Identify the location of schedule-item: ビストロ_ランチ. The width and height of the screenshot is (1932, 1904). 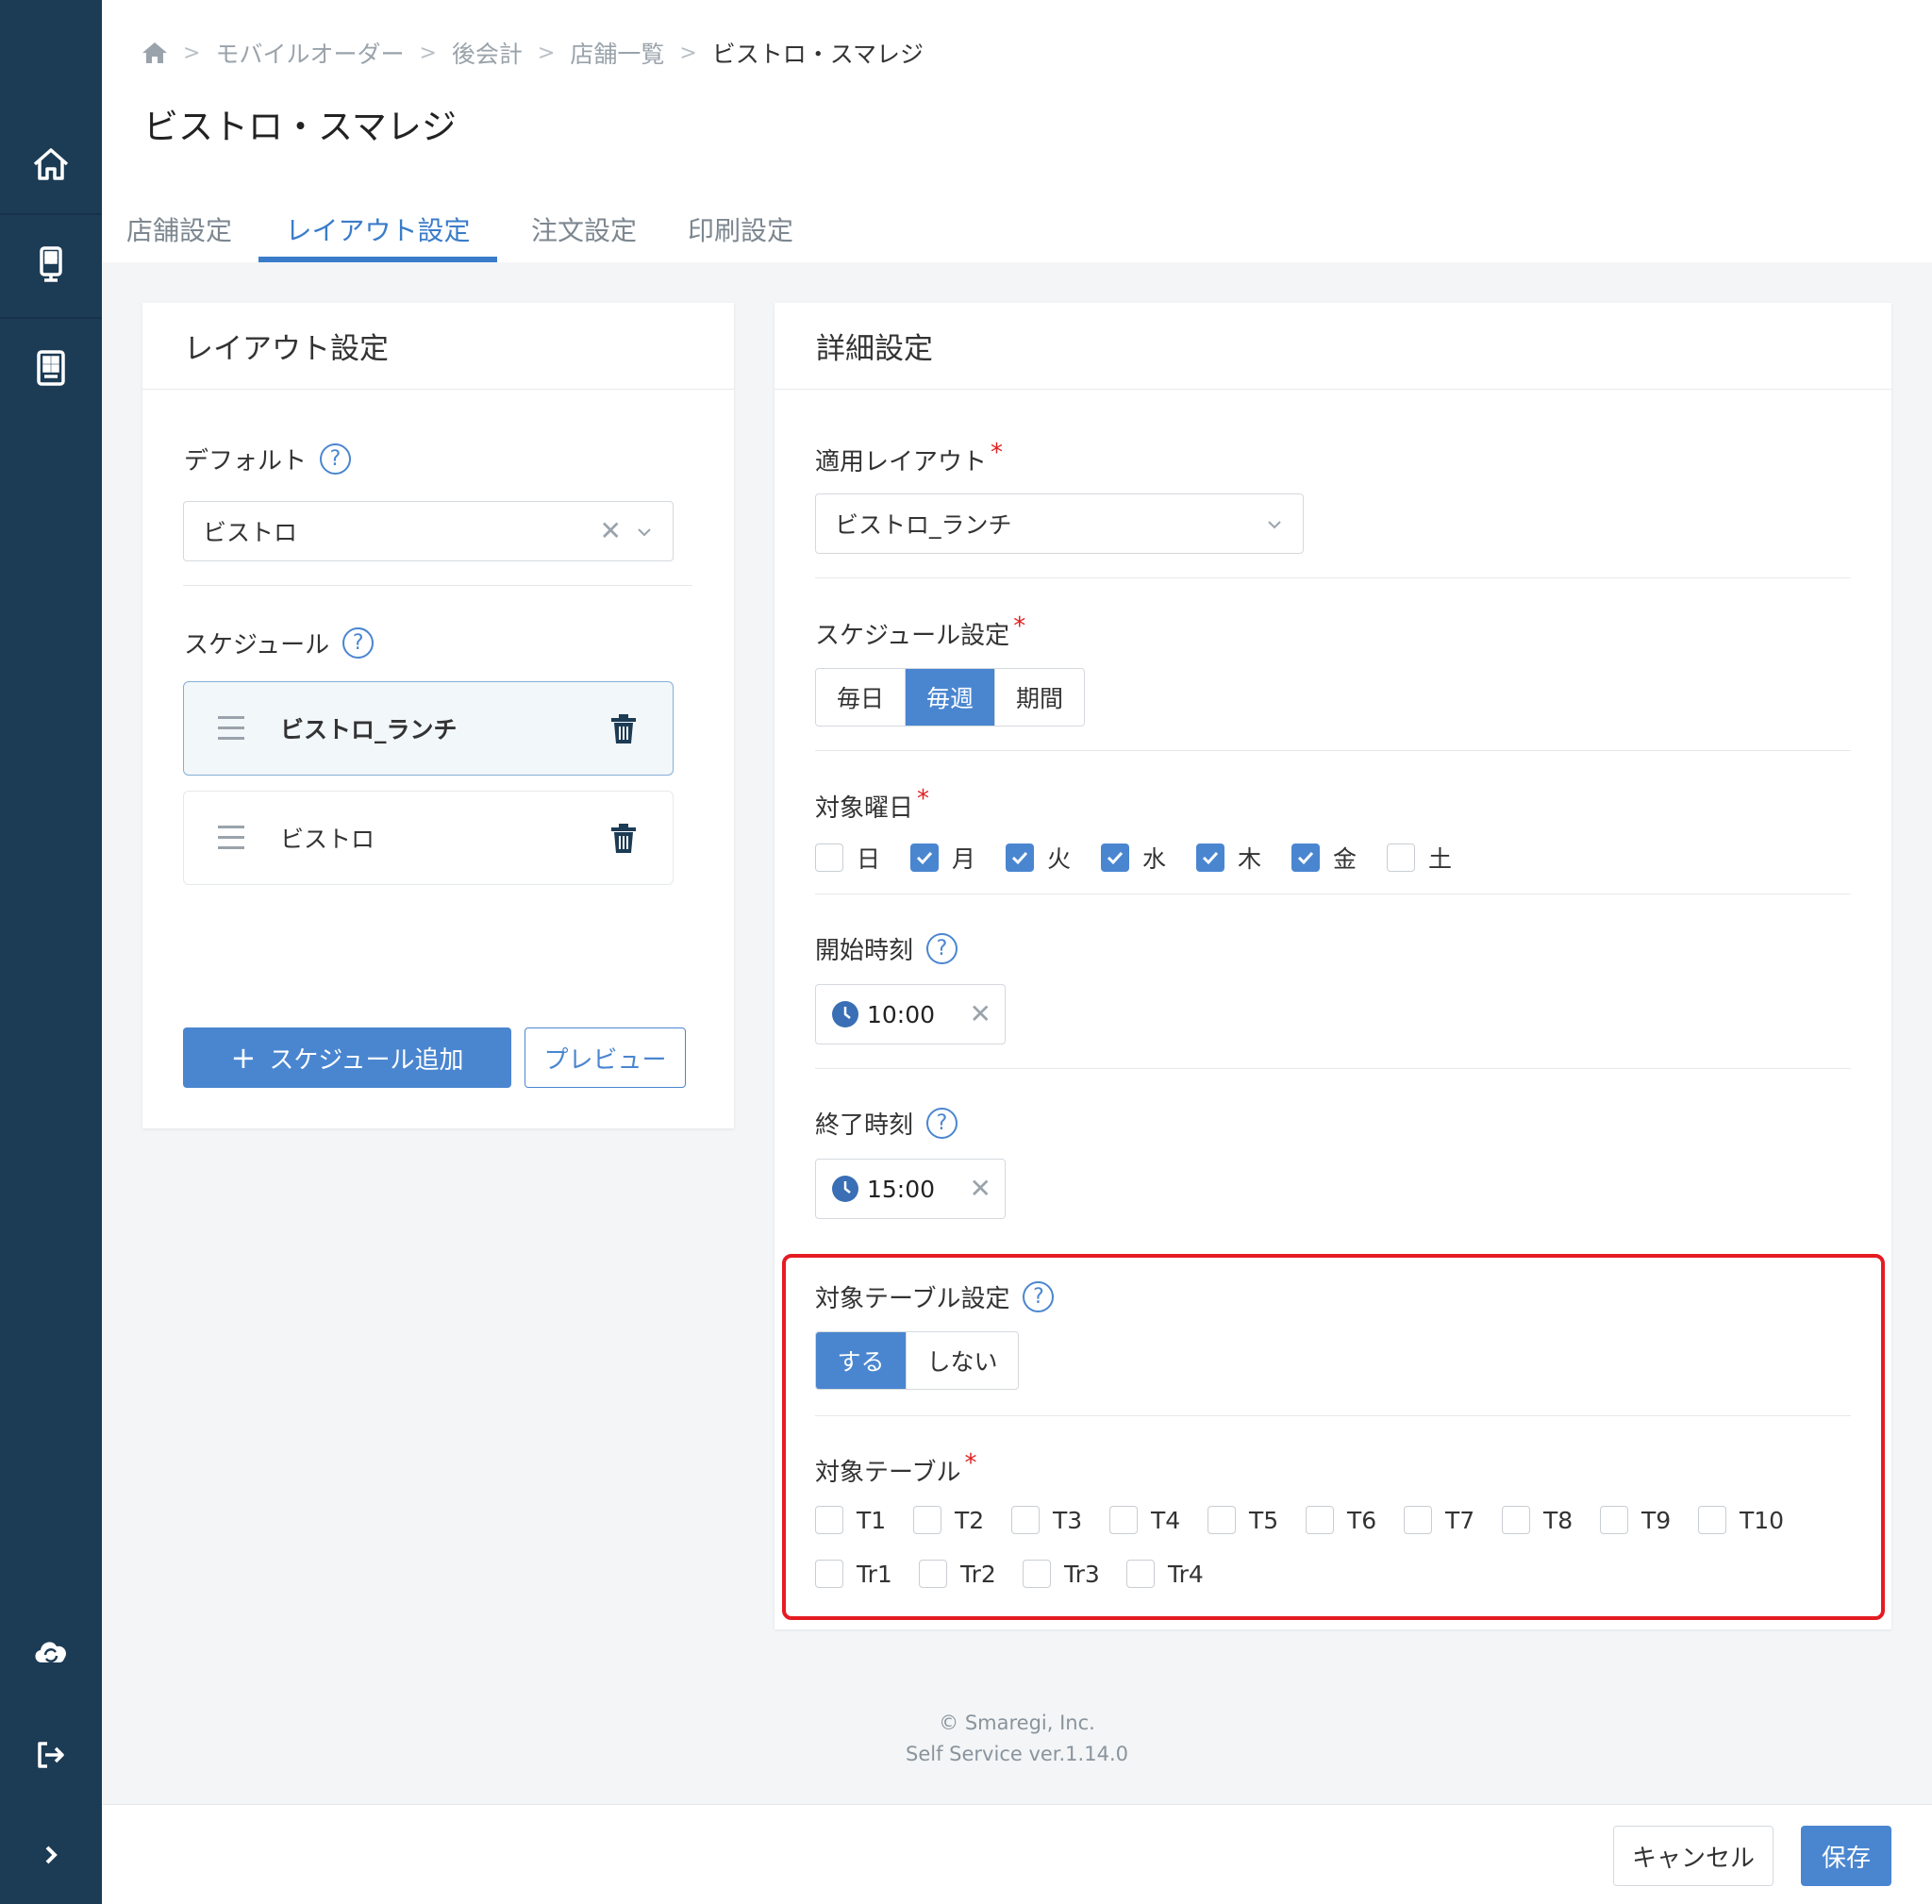
(429, 728).